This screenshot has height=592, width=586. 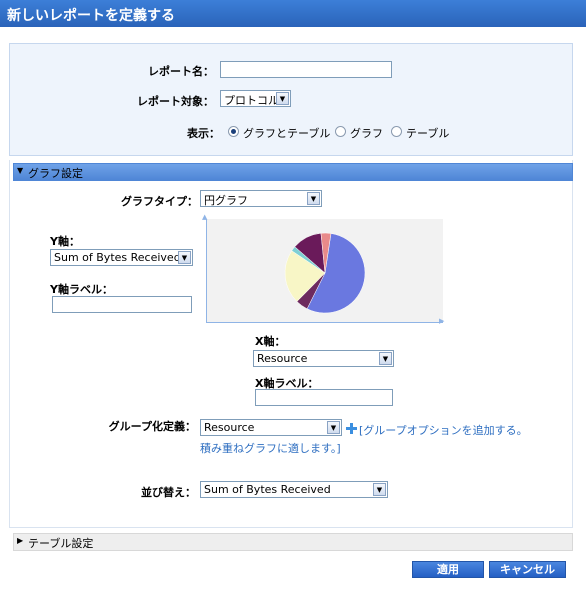 What do you see at coordinates (168, 492) in the screenshot?
I see `sort-label: 並び替え：` at bounding box center [168, 492].